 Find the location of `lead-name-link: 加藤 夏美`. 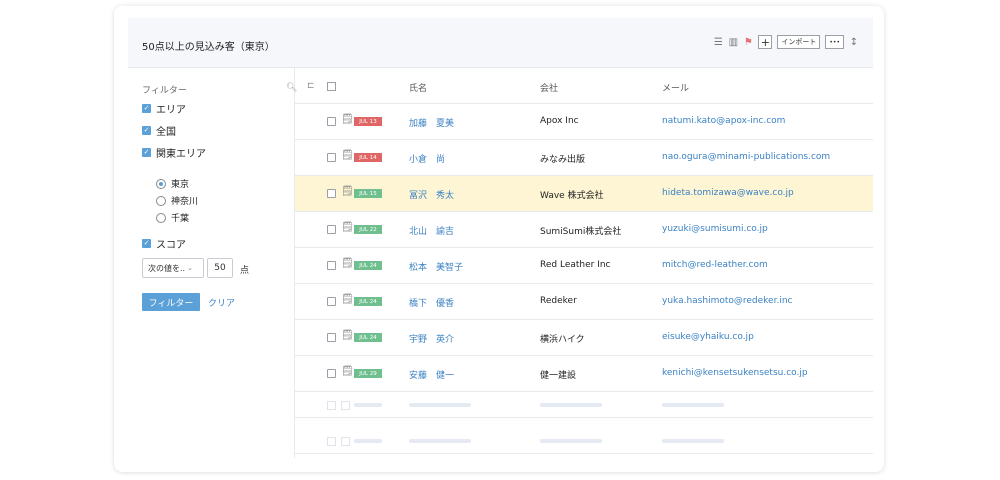

lead-name-link: 加藤 夏美 is located at coordinates (431, 122).